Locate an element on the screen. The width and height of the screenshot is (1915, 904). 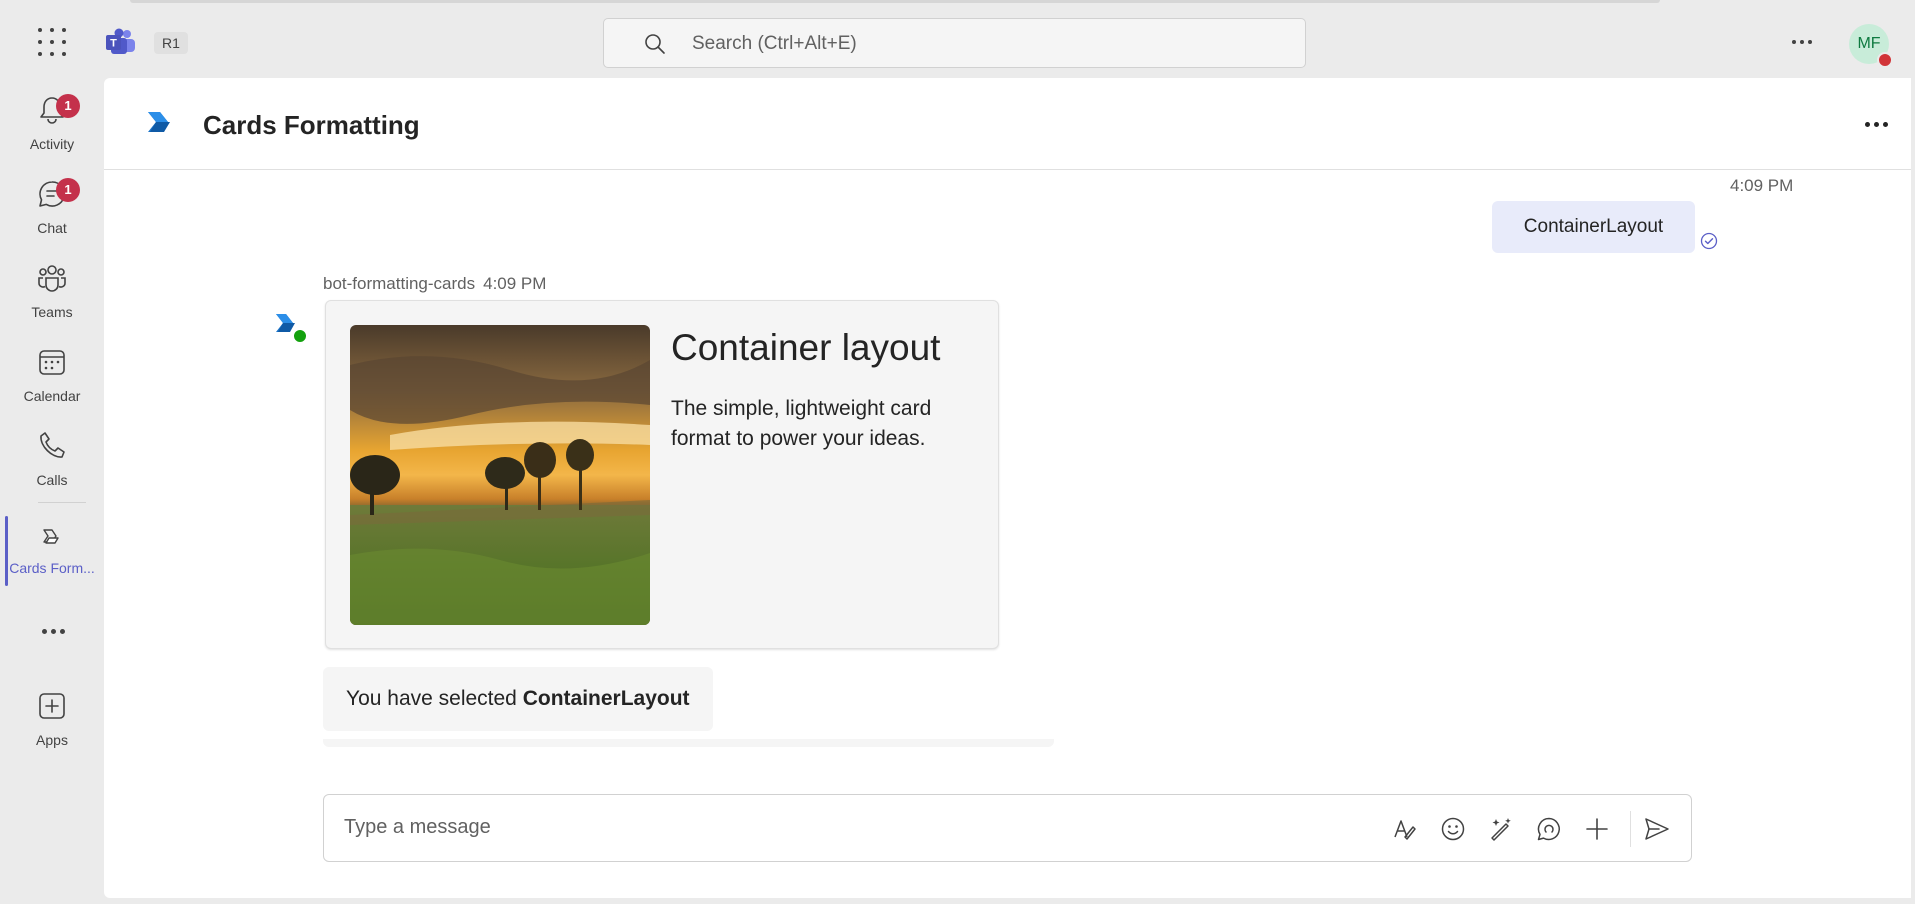
search-icon is located at coordinates (655, 44).